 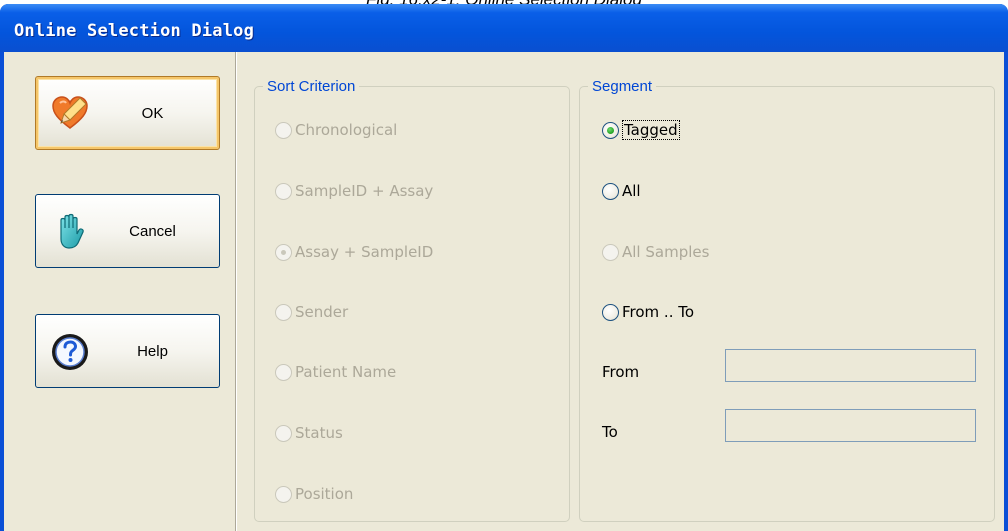 I want to click on segment-option-from-to: From .. To, so click(x=648, y=312).